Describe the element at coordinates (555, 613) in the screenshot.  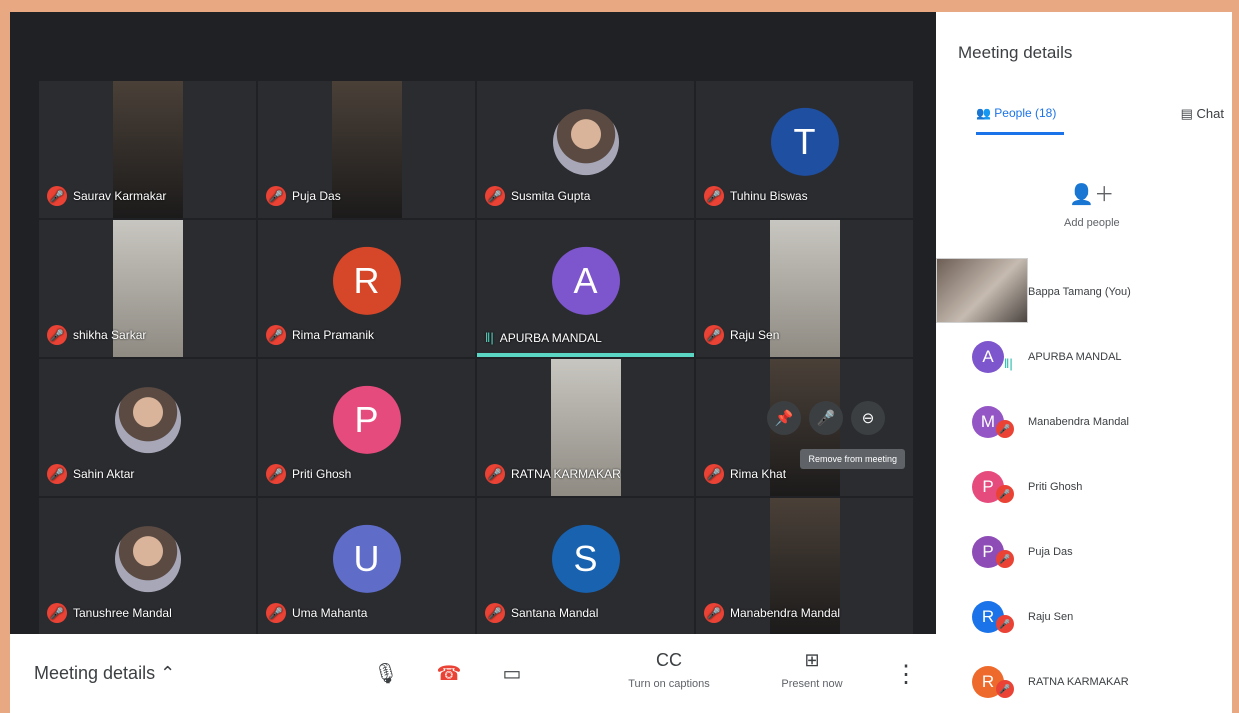
I see `participant-name: Santana Mandal` at that location.